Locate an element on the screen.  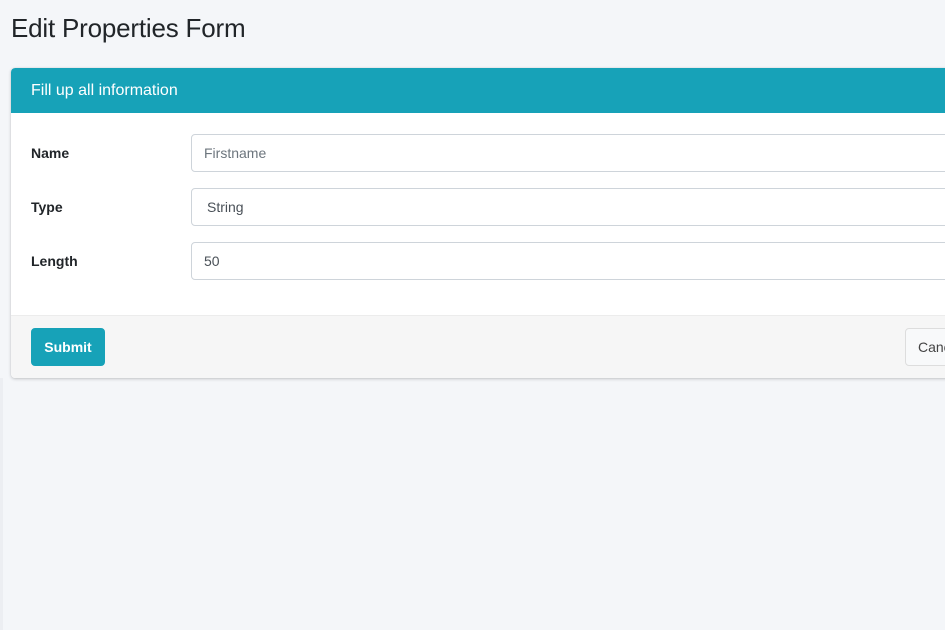
card-header: Fill up all information is located at coordinates (478, 90).